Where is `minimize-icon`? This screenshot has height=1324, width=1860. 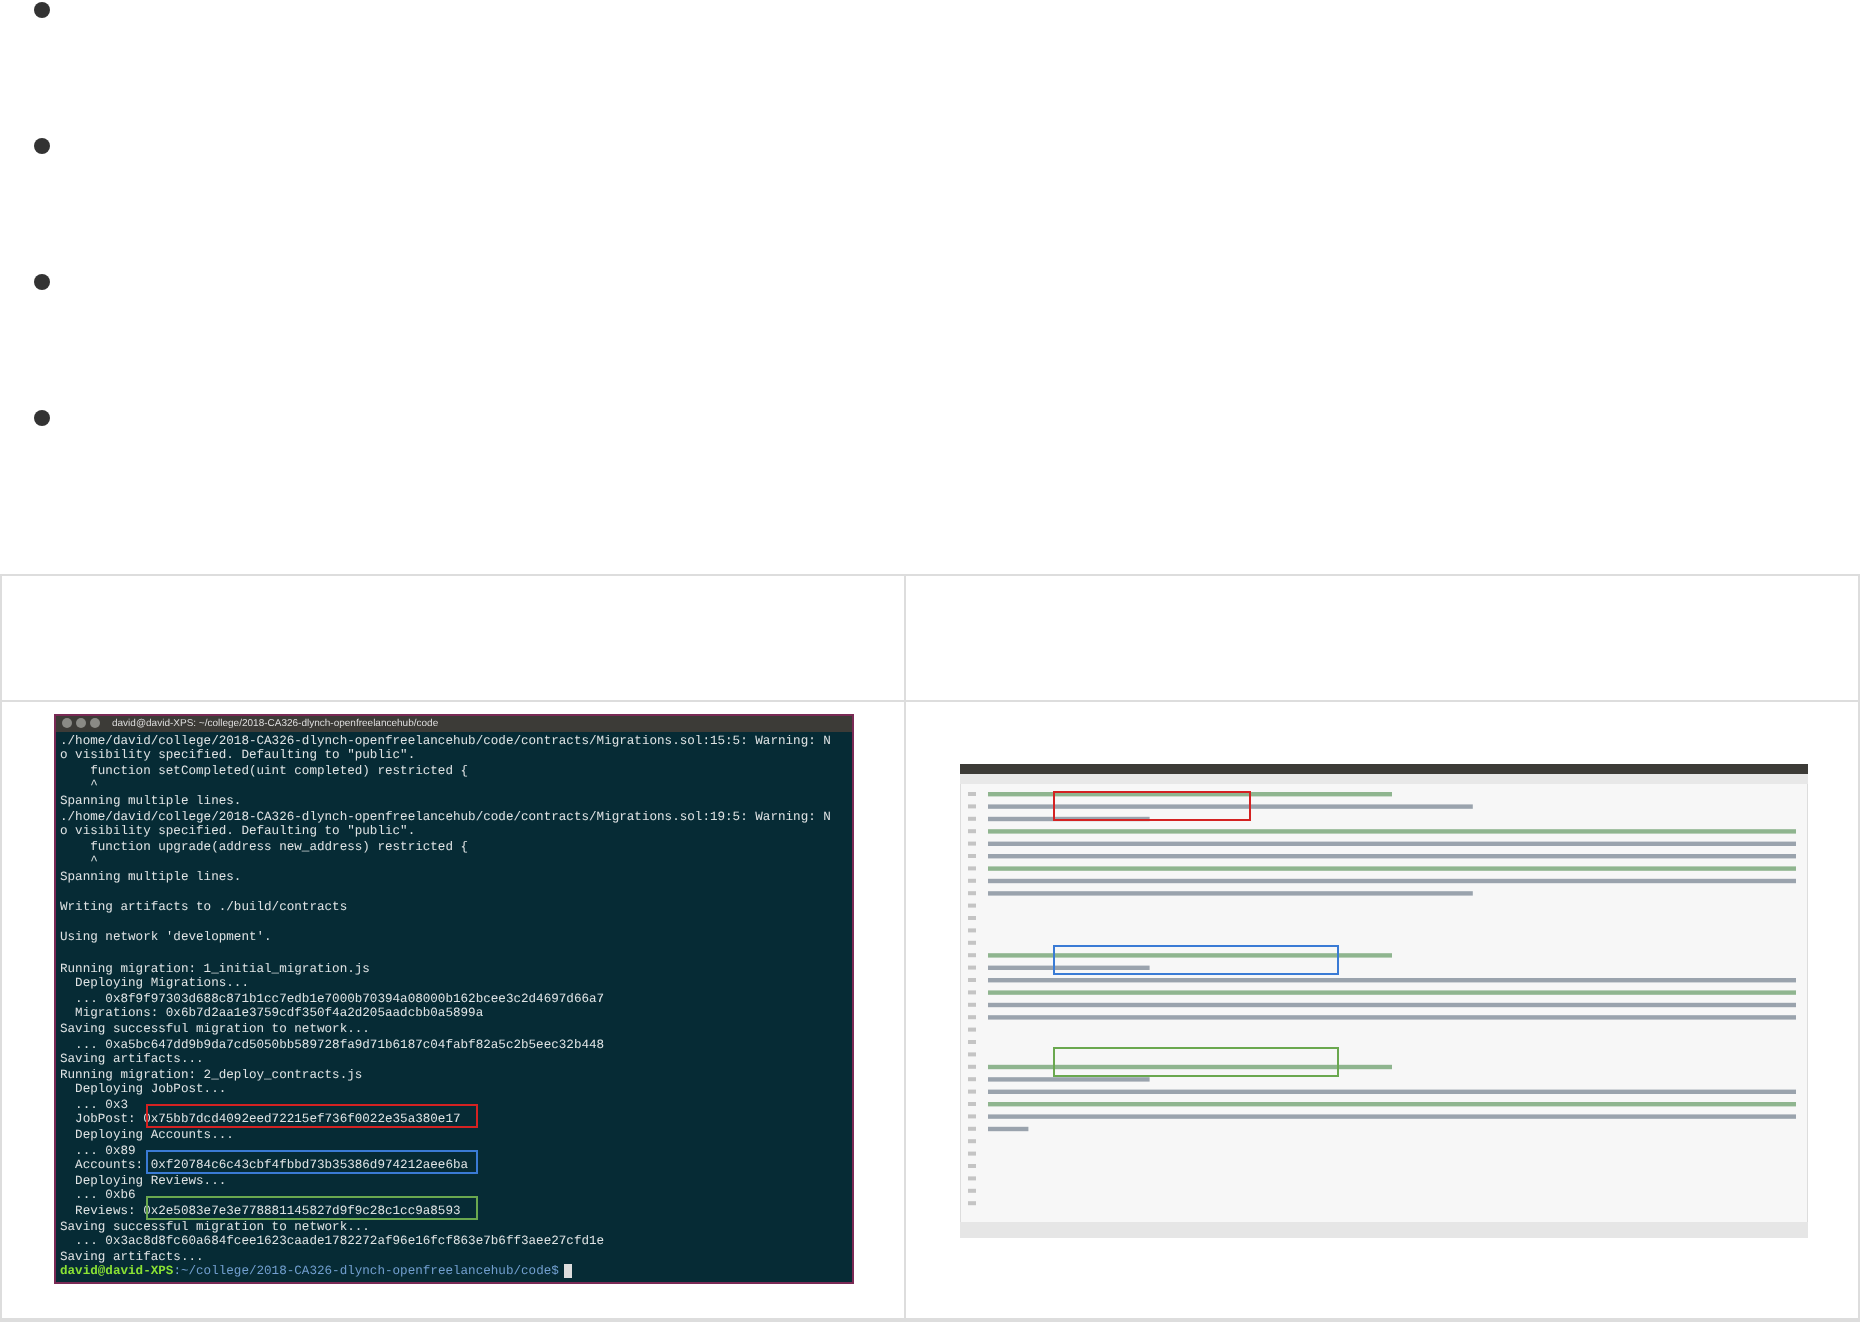 minimize-icon is located at coordinates (81, 723).